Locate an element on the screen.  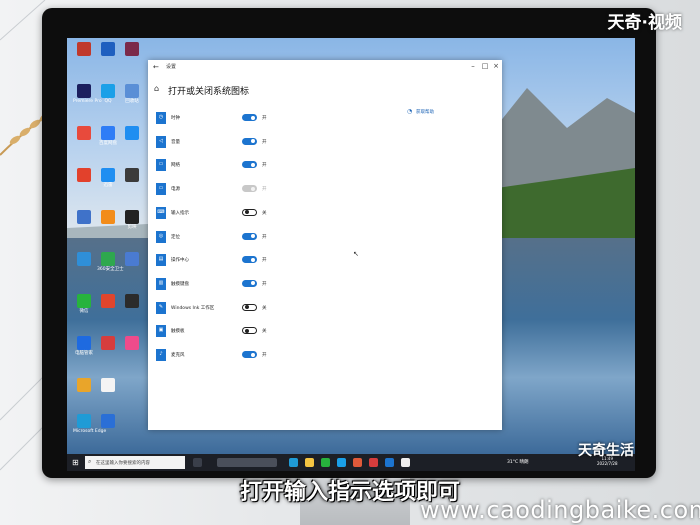
system-icon-label: 网络 is located at coordinates (175, 166).